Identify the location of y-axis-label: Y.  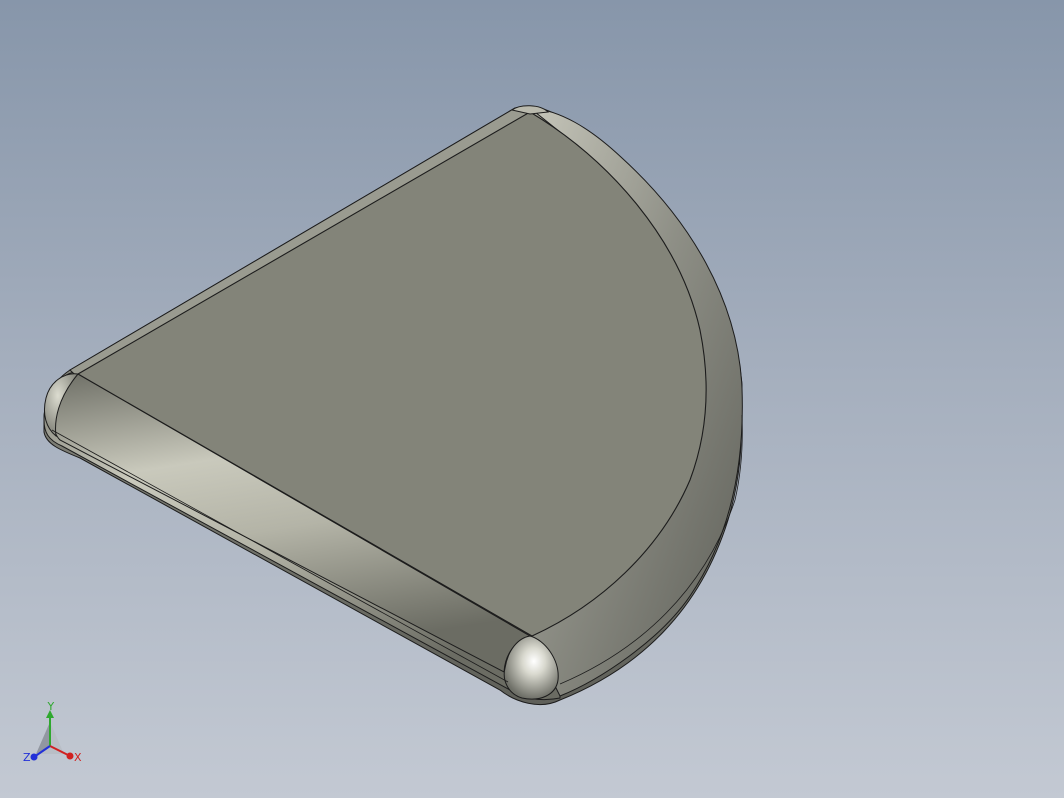
(51, 706).